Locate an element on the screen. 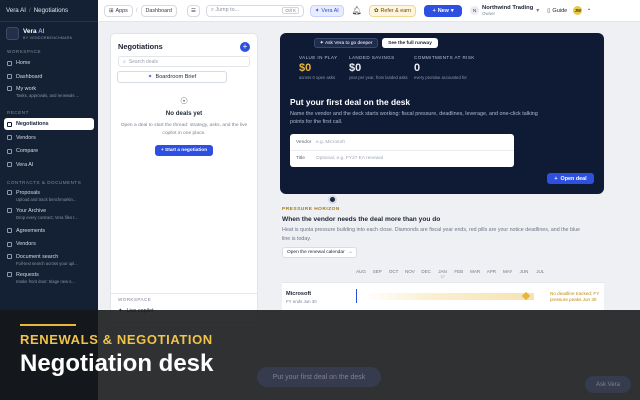  scroll-handle is located at coordinates (332, 199).